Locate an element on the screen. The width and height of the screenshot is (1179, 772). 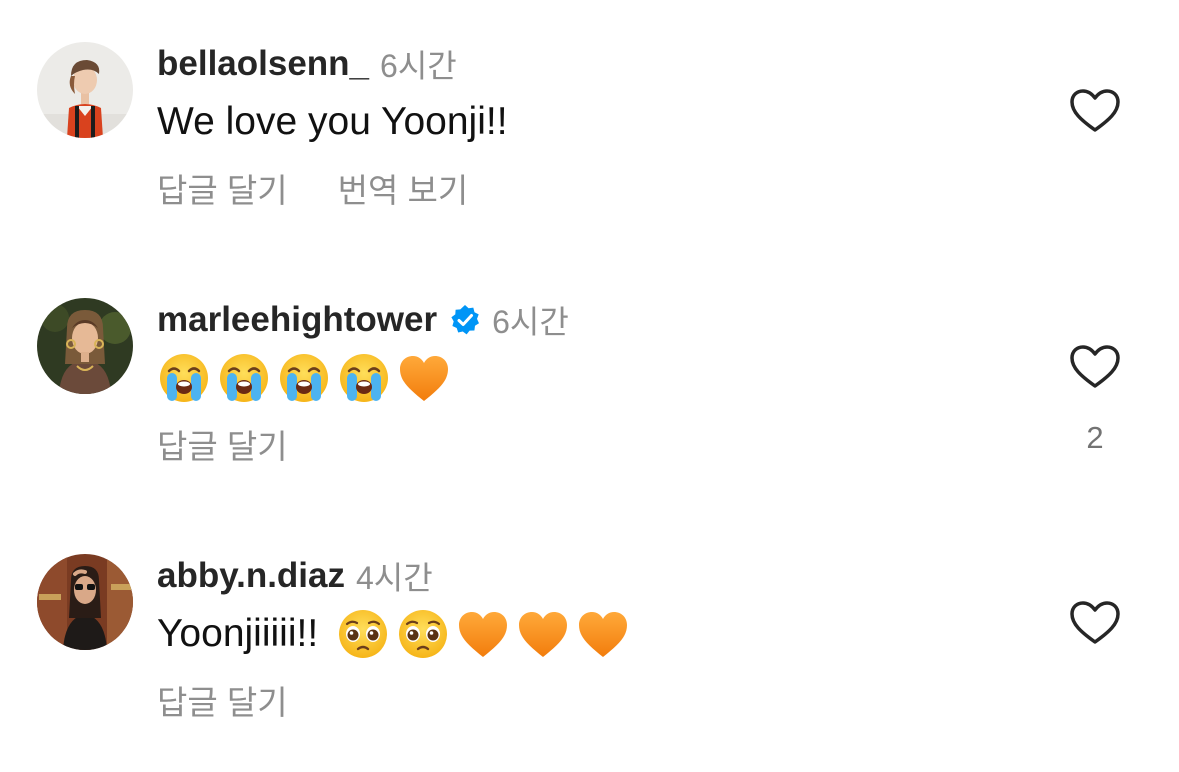
username: bellaolsenn_ is located at coordinates (263, 64).